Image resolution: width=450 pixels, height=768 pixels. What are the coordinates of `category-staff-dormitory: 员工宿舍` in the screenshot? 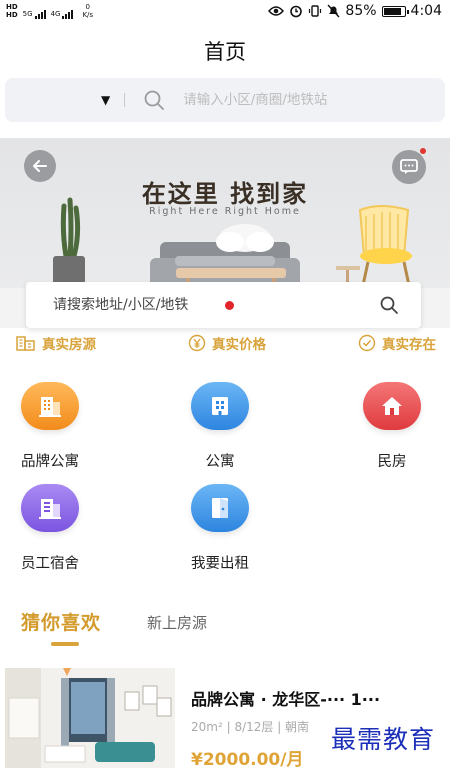 It's located at (50, 528).